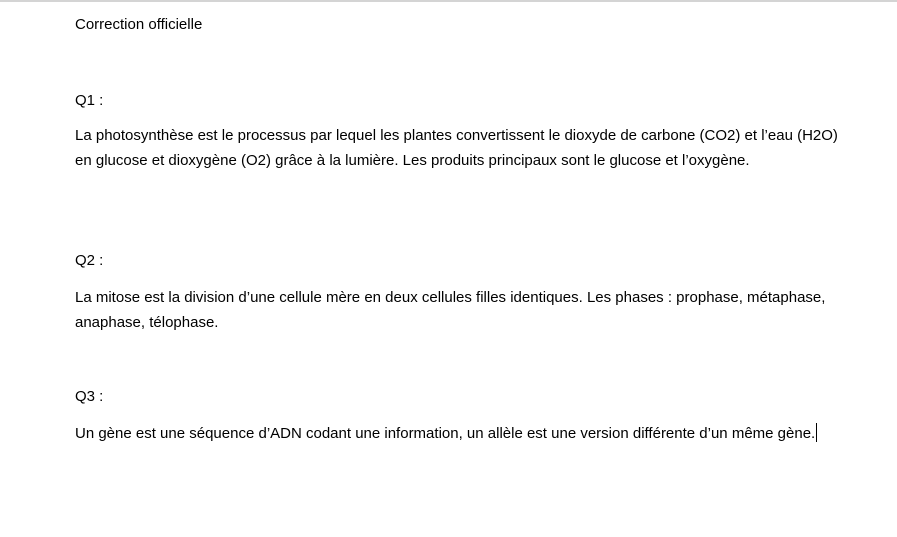 This screenshot has height=537, width=897. Describe the element at coordinates (89, 100) in the screenshot. I see `question-1-label: Q1 :` at that location.